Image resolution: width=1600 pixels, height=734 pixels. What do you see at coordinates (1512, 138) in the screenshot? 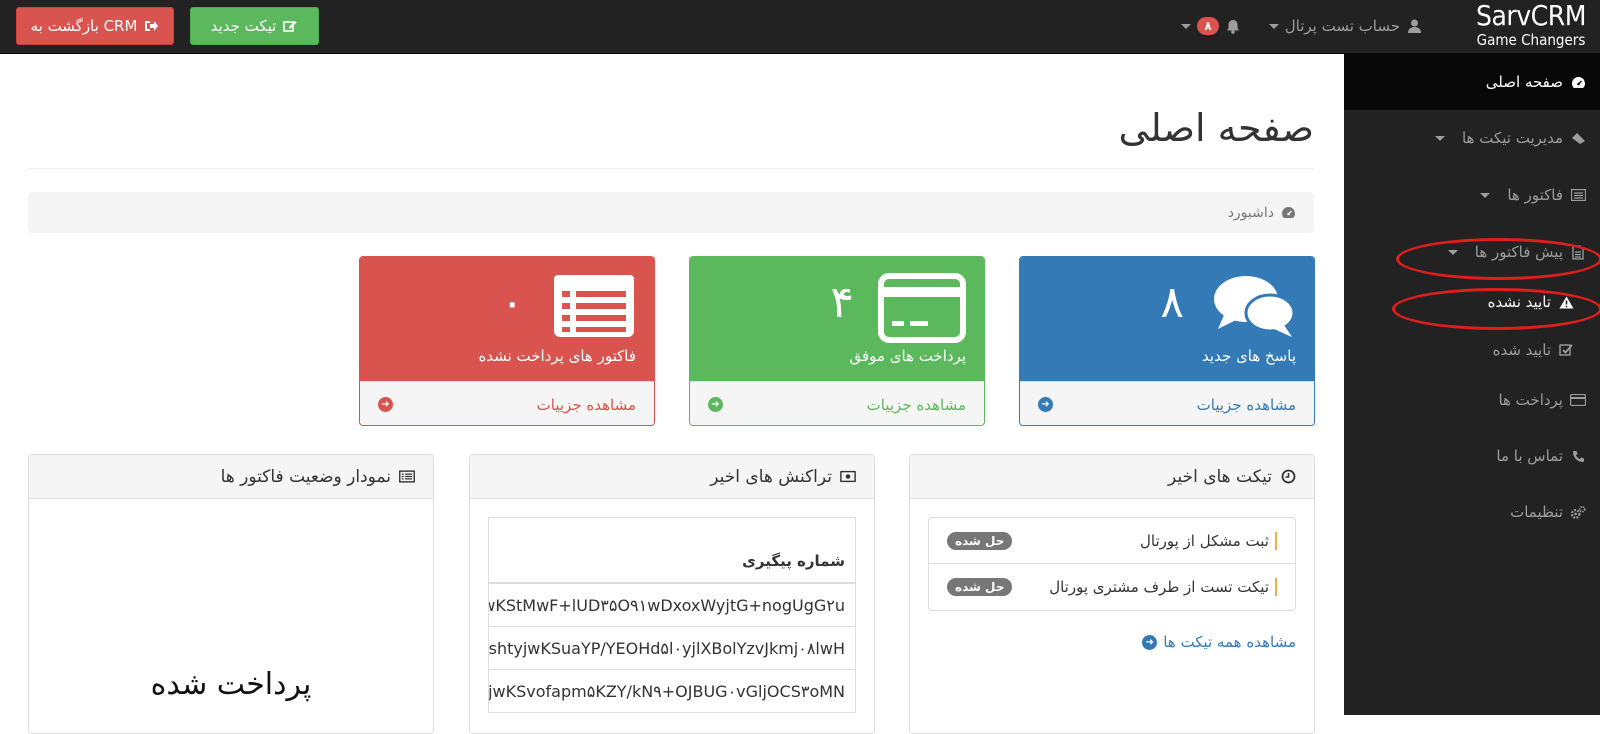
I see `sidebar-item-label: مدیریت تیکت ها` at bounding box center [1512, 138].